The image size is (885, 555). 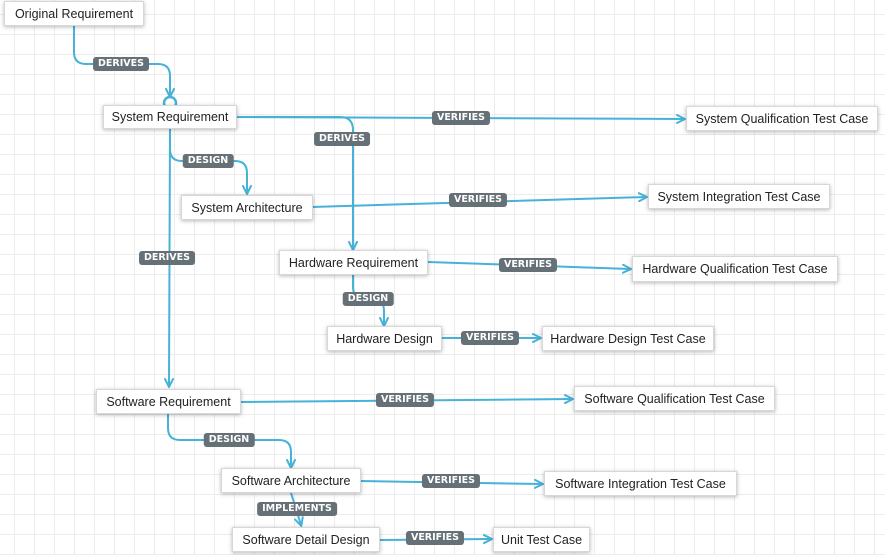 I want to click on node-system-qualification-test-case: System Qualification Test Case, so click(x=782, y=118).